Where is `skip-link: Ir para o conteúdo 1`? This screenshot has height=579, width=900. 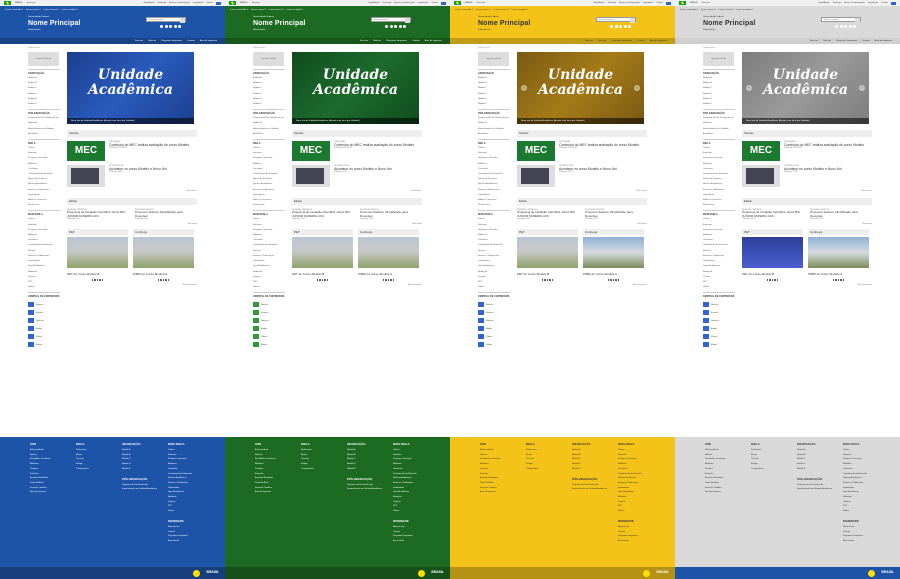 skip-link: Ir para o conteúdo 1 is located at coordinates (689, 10).